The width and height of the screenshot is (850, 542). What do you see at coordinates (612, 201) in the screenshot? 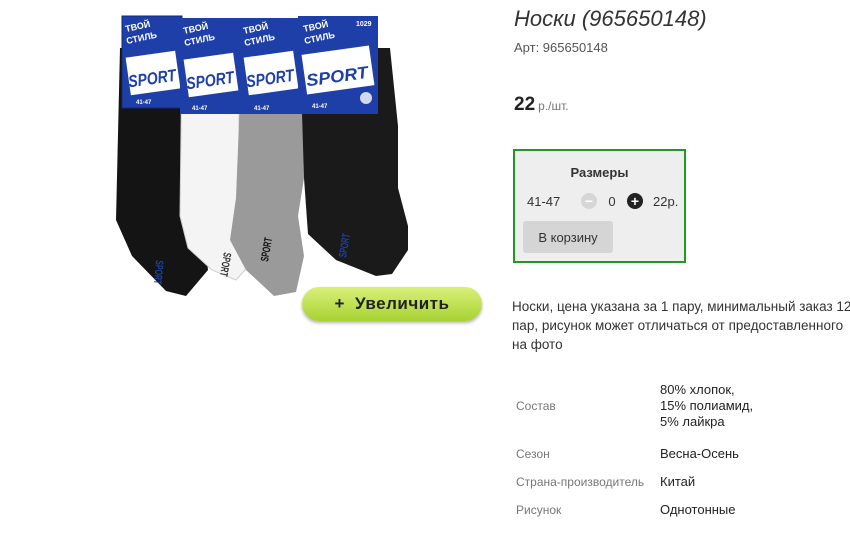
I see `quantity-value: 0` at bounding box center [612, 201].